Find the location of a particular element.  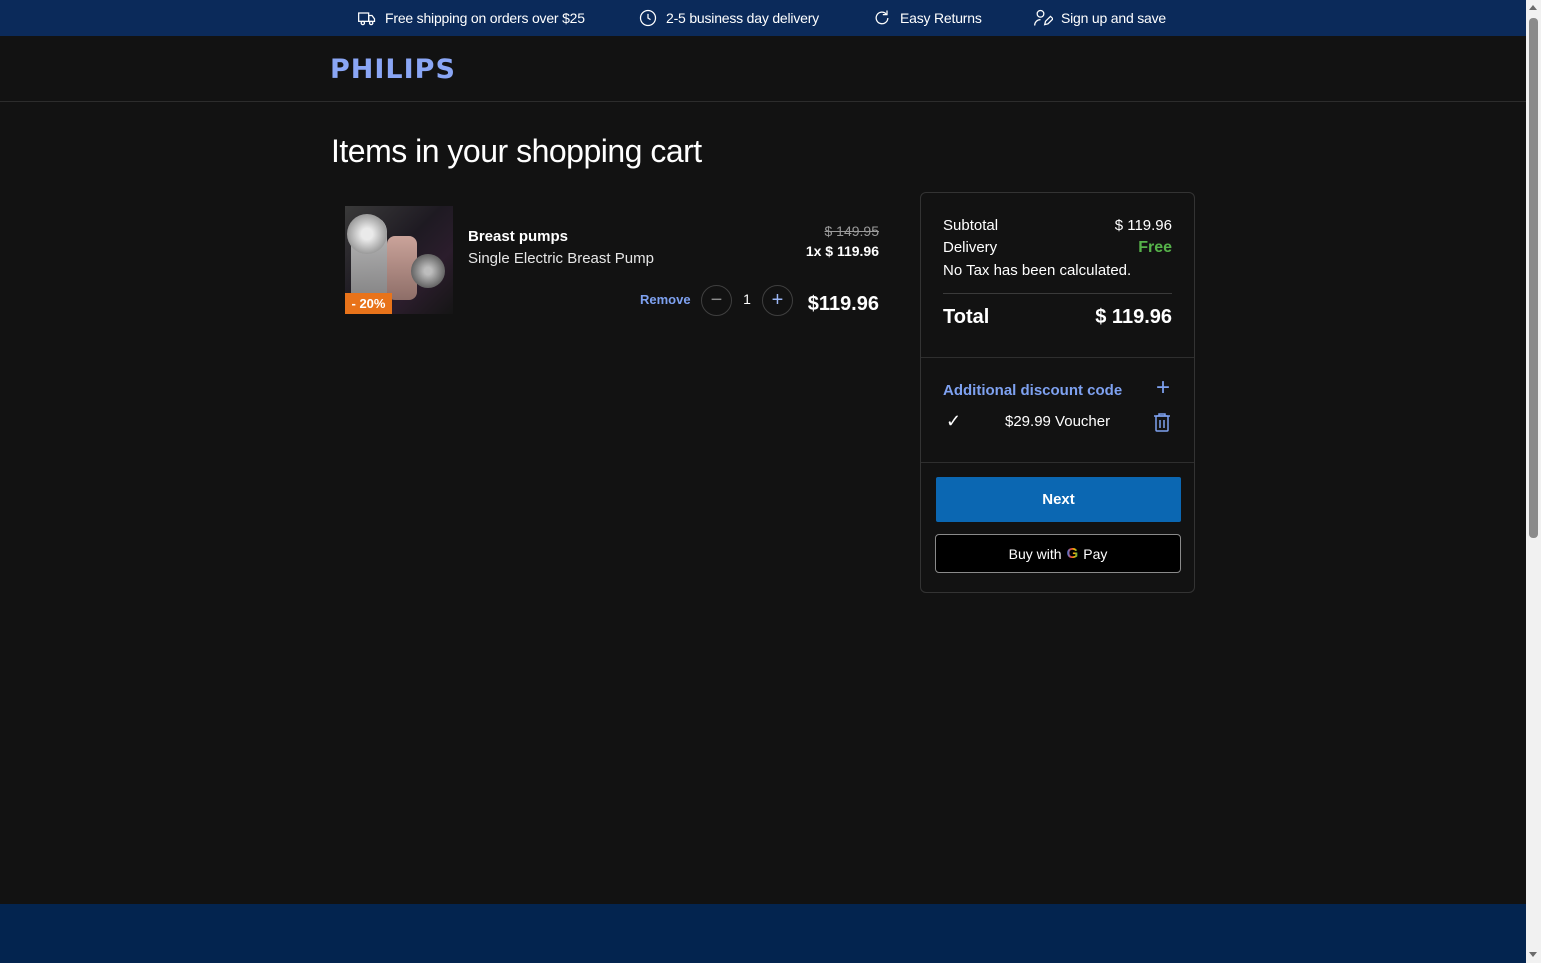

old-price: $ 149.95 is located at coordinates (852, 231).